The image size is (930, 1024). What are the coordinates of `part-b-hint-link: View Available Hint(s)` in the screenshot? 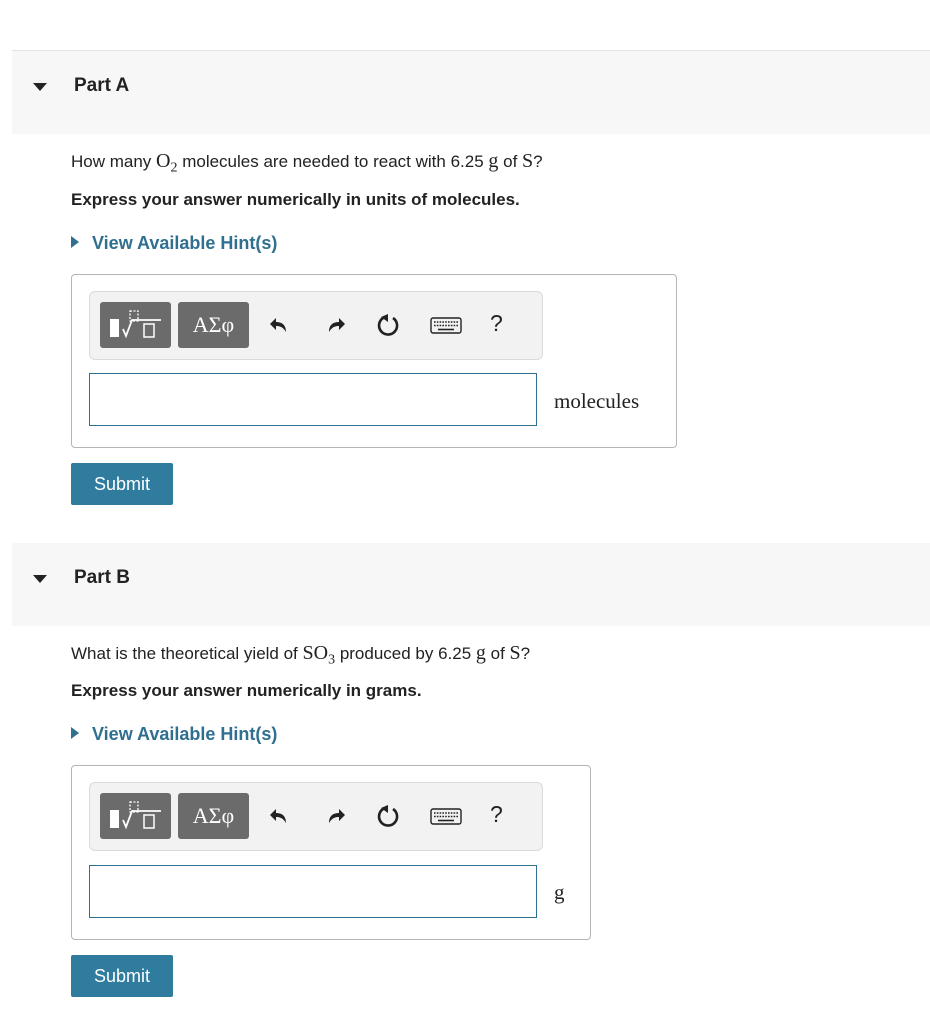 It's located at (174, 734).